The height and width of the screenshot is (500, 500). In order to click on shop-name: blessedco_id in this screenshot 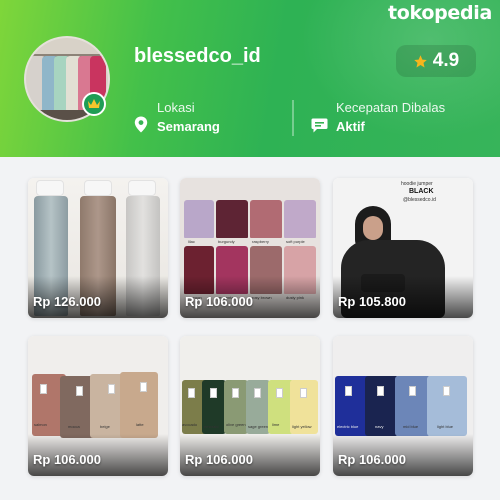, I will do `click(197, 56)`.